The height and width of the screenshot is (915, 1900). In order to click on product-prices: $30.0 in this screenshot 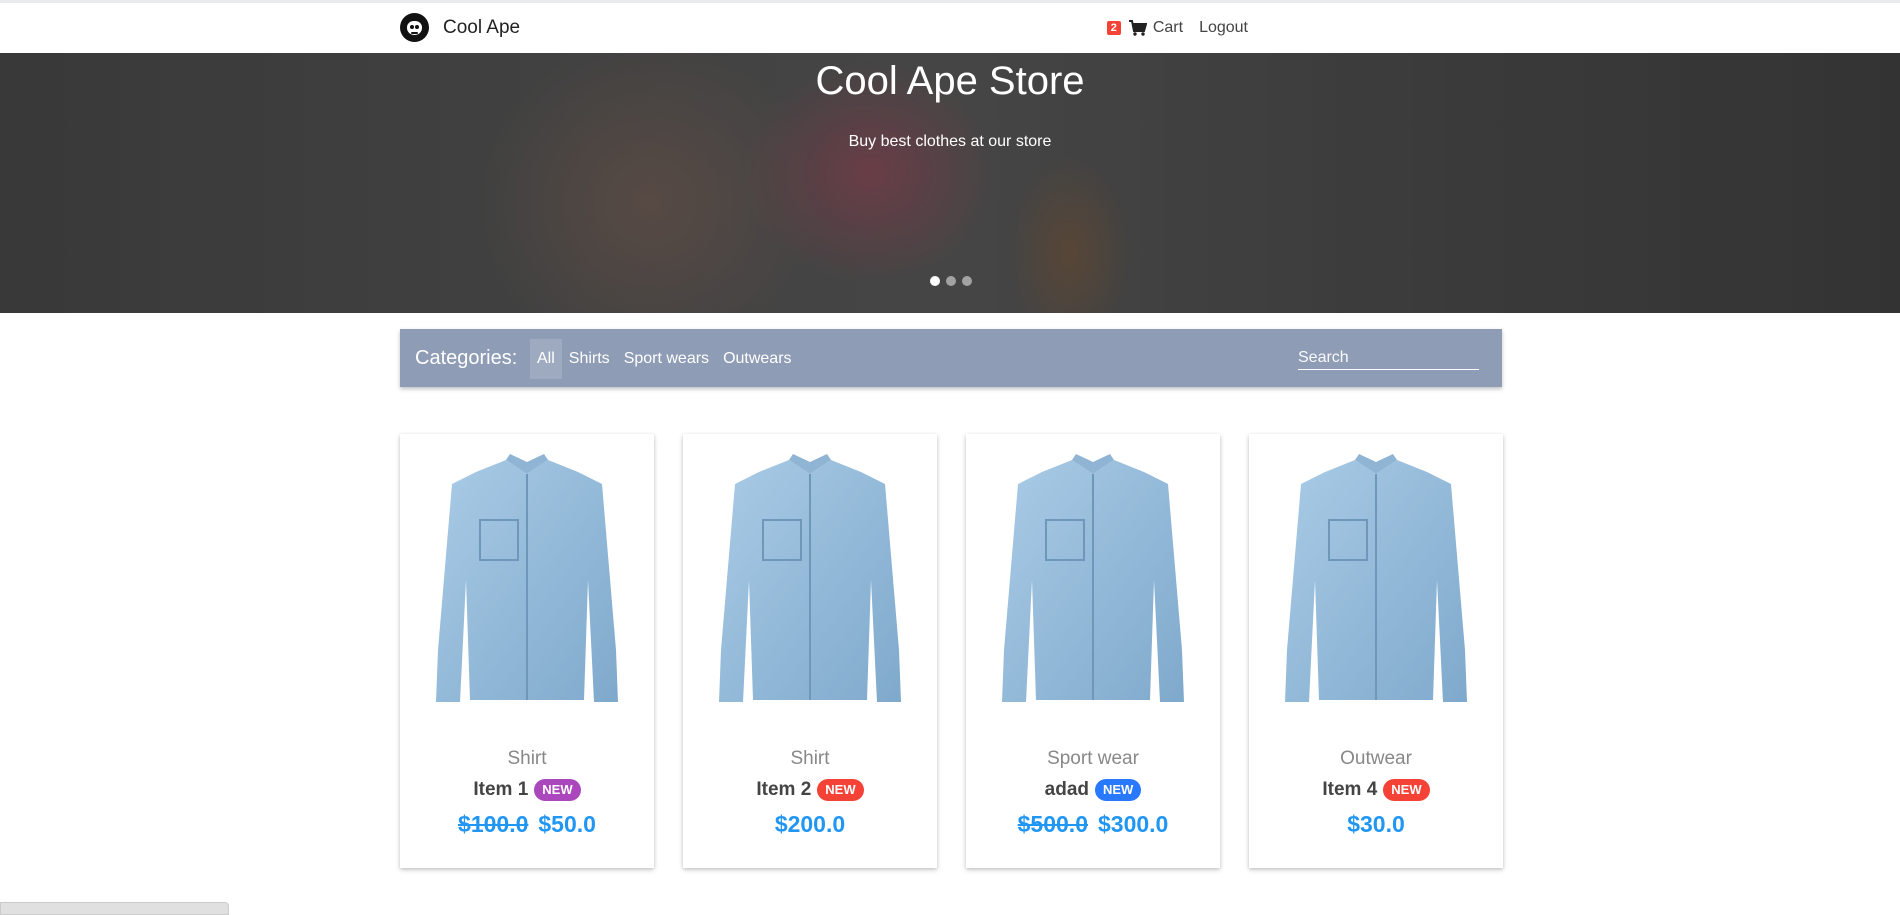, I will do `click(1376, 824)`.